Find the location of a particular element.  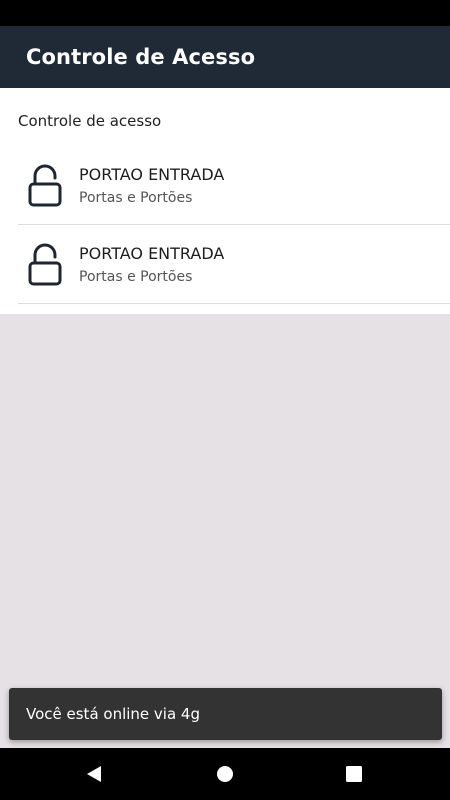

navigation-bar is located at coordinates (225, 774).